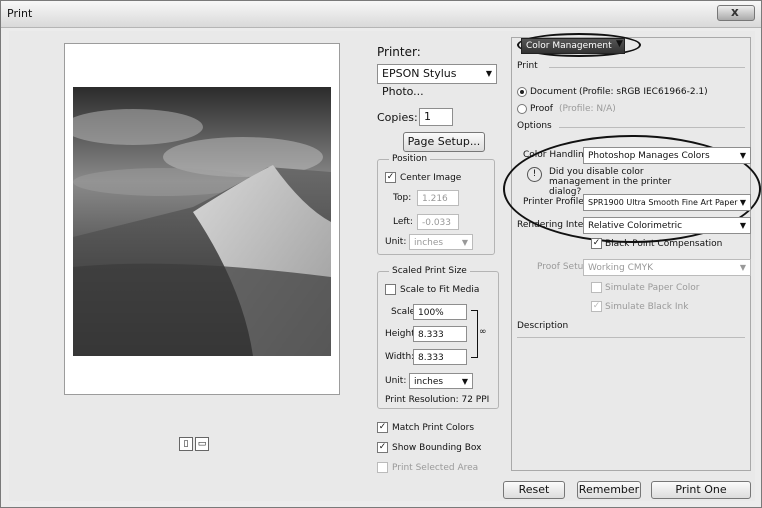  What do you see at coordinates (667, 267) in the screenshot?
I see `proof-setup-select: Working CMYK ▼` at bounding box center [667, 267].